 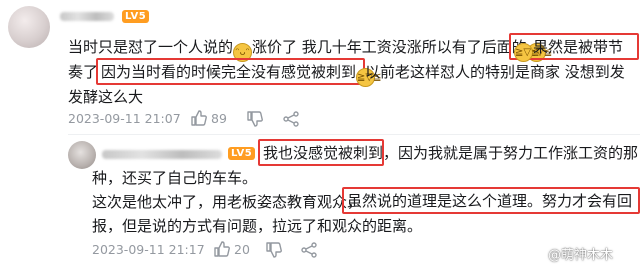 I want to click on reply-text: ，因为我就是属于努力工作涨工资的那, so click(x=511, y=153).